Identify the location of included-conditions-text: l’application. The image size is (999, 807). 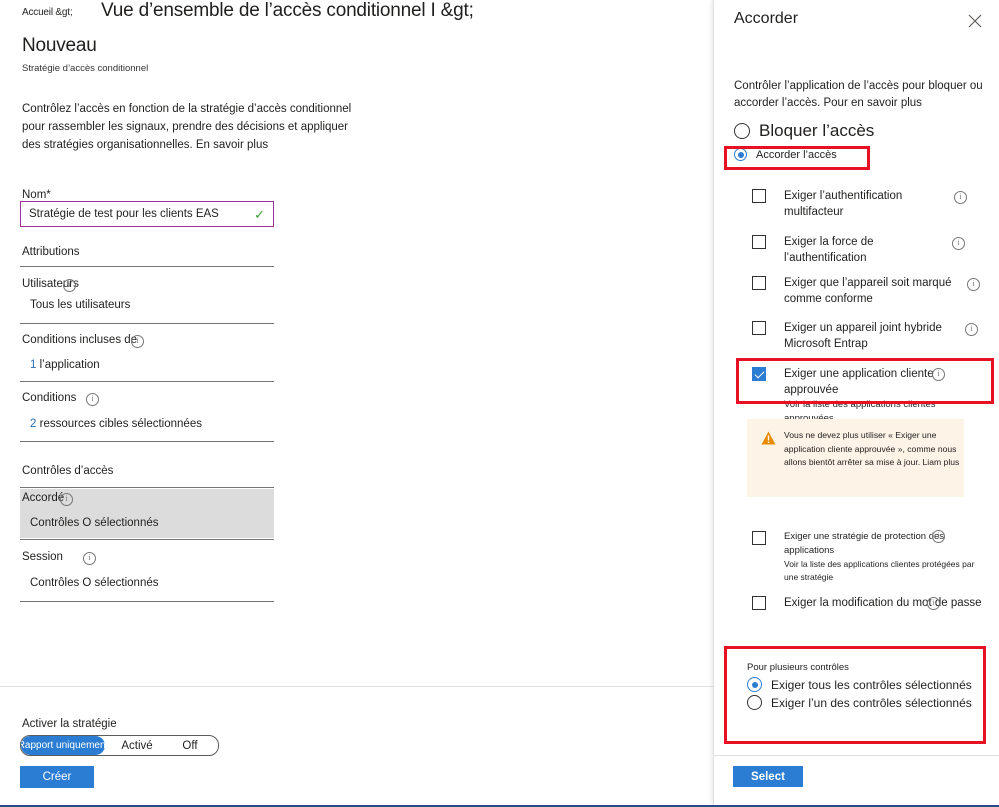
(69, 365).